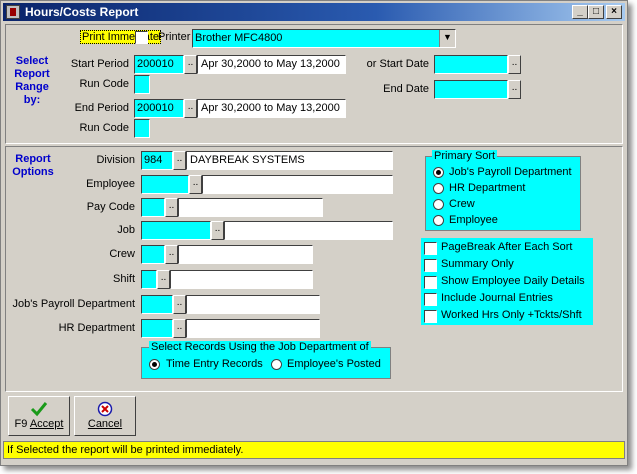 The width and height of the screenshot is (637, 474). What do you see at coordinates (153, 254) in the screenshot?
I see `crew-input` at bounding box center [153, 254].